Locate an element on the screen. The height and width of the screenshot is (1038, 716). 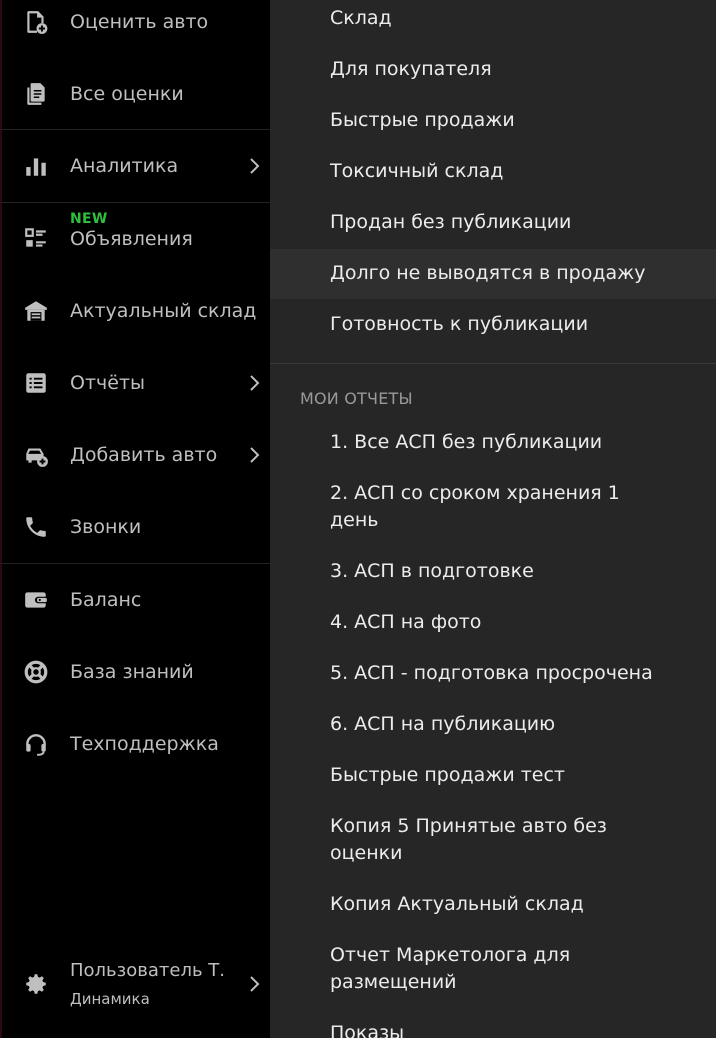
sidebar-item-knowledge-base: База знаний is located at coordinates (135, 672).